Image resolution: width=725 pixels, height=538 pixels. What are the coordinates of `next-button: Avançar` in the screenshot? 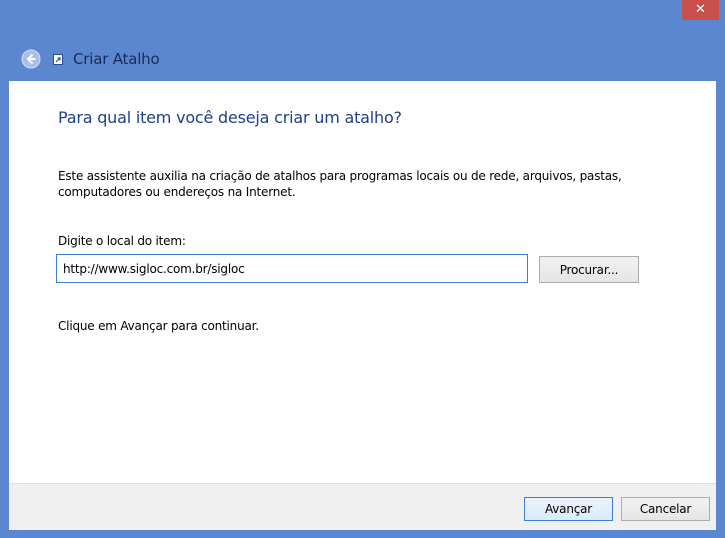 It's located at (568, 509).